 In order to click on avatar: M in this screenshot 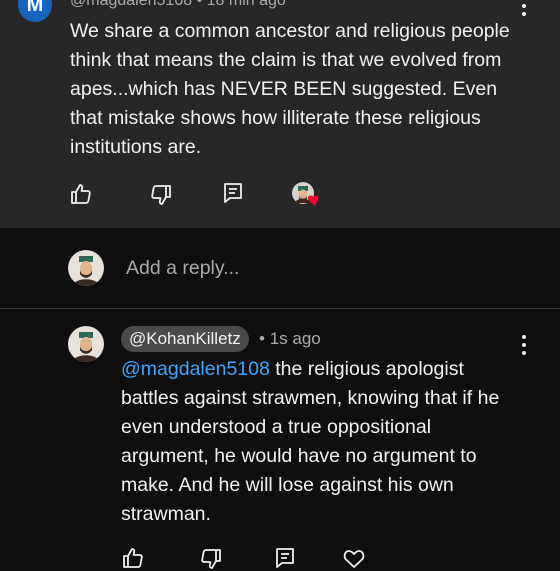, I will do `click(35, 11)`.